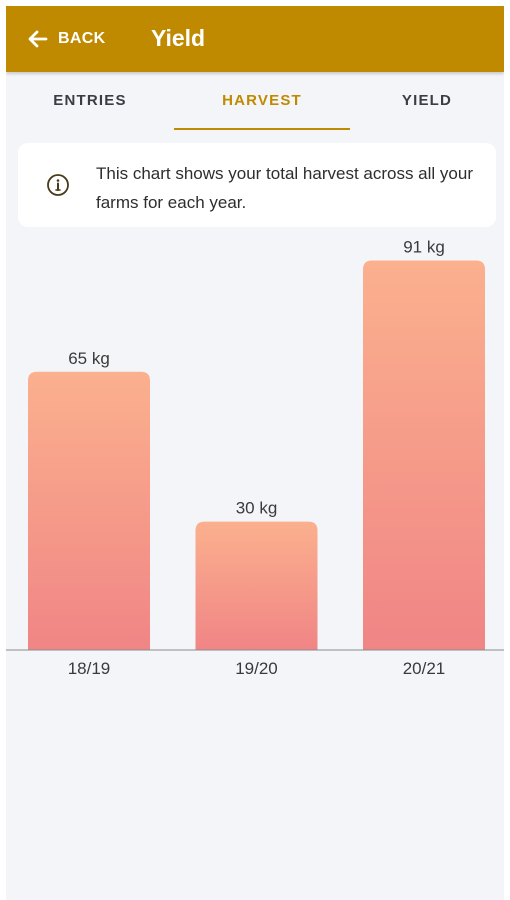  Describe the element at coordinates (424, 247) in the screenshot. I see `bar-value-label: 91 kg` at that location.